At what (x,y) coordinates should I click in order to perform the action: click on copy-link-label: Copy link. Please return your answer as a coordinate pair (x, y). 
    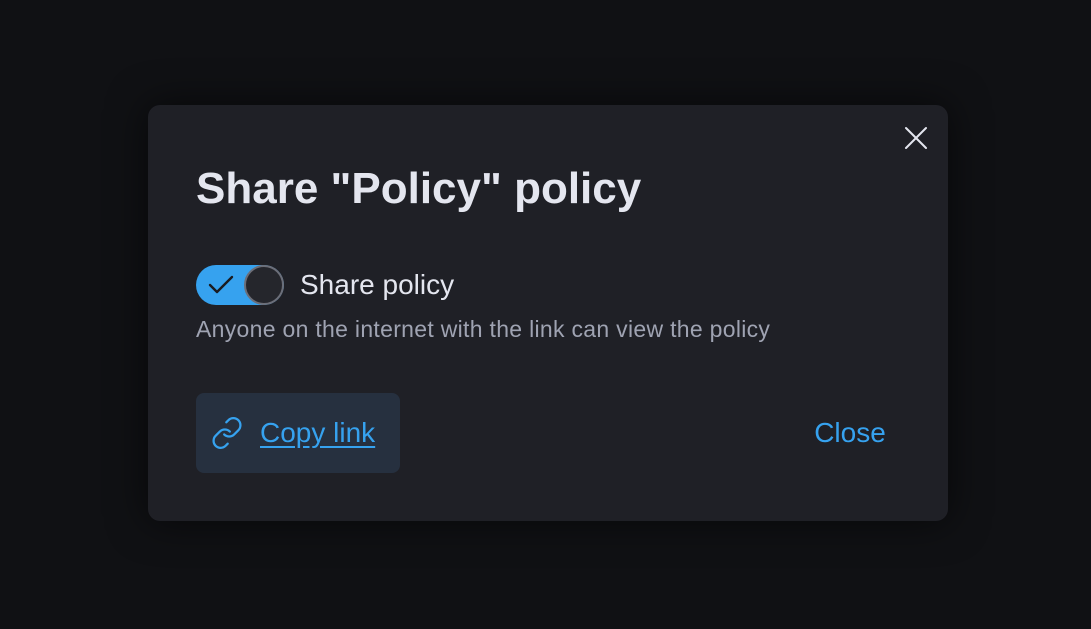
    Looking at the image, I should click on (318, 432).